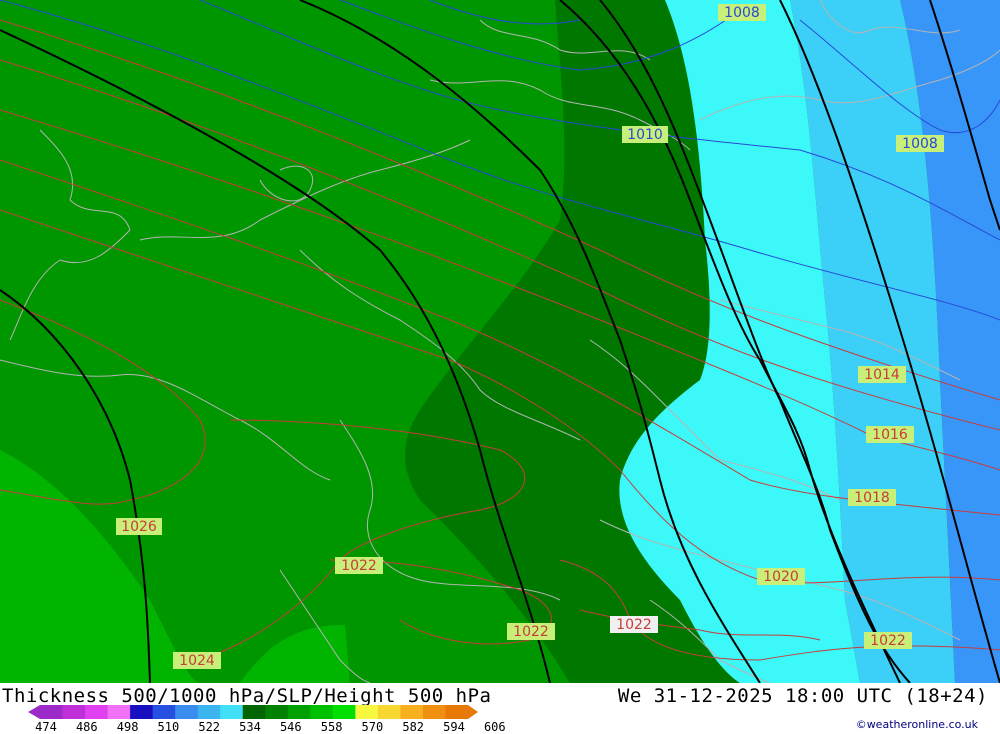 This screenshot has width=1000, height=734. I want to click on colorbar-arrow-left, so click(34, 712).